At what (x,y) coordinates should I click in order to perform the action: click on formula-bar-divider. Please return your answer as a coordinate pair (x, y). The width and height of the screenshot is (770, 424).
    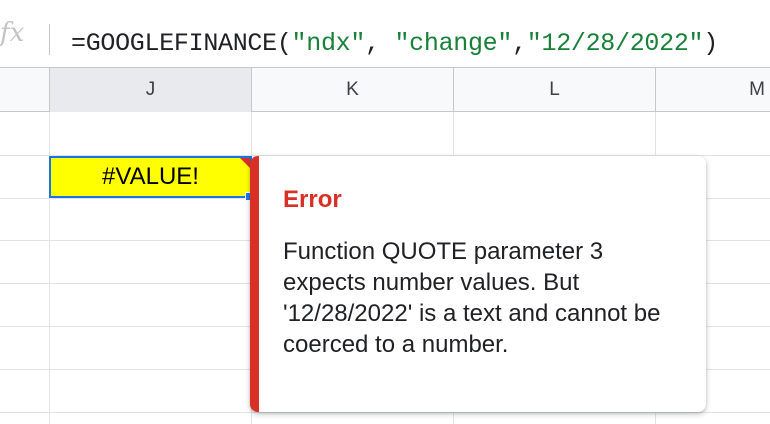
    Looking at the image, I should click on (49, 39).